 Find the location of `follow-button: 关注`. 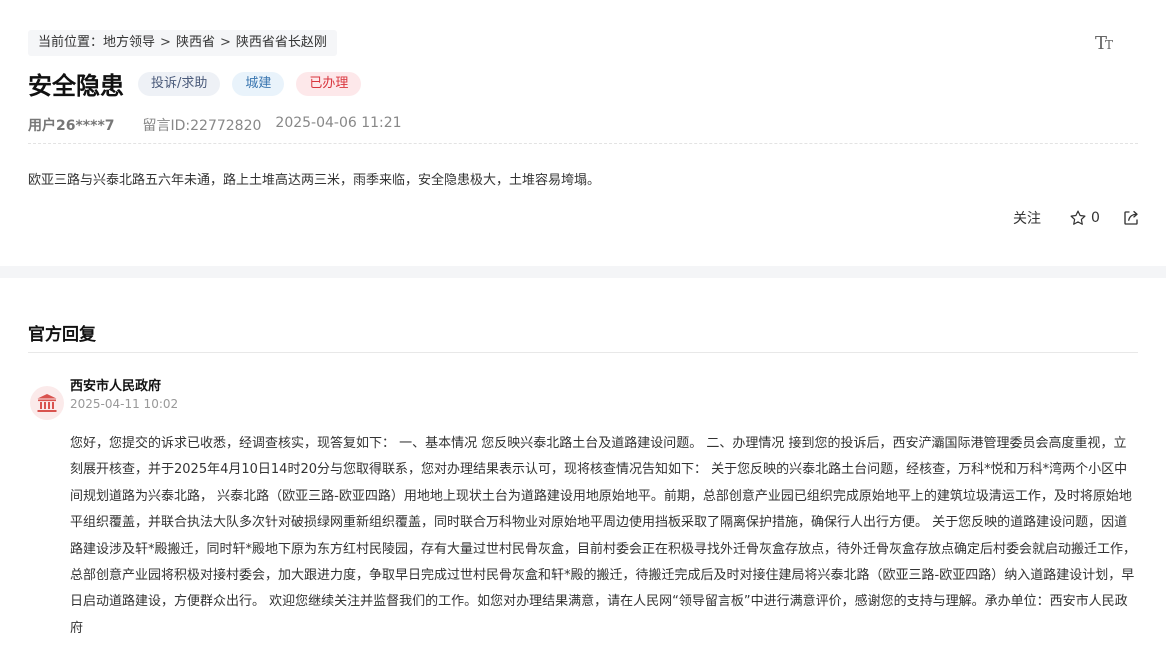

follow-button: 关注 is located at coordinates (1027, 218).